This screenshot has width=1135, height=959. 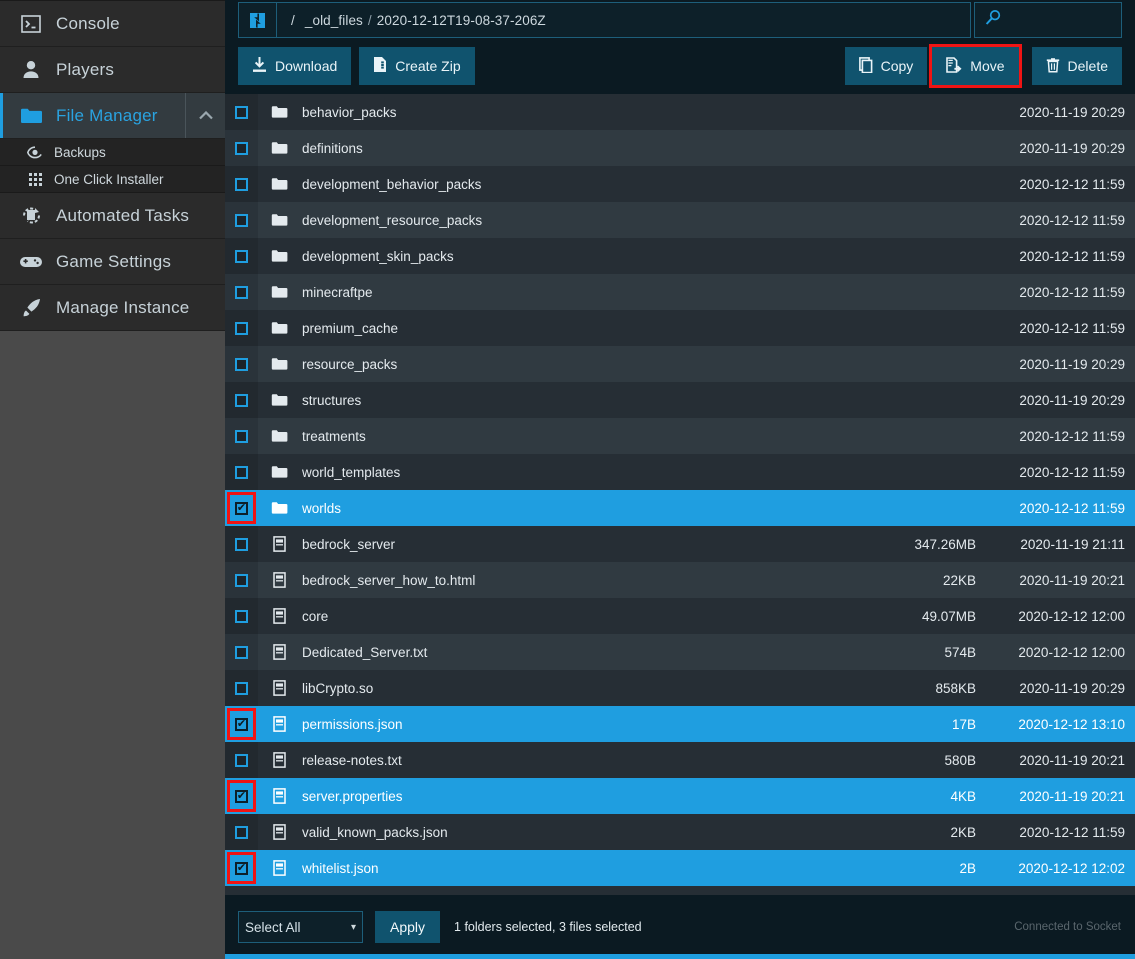 What do you see at coordinates (112, 152) in the screenshot?
I see `sidebar-item-backups: Backups` at bounding box center [112, 152].